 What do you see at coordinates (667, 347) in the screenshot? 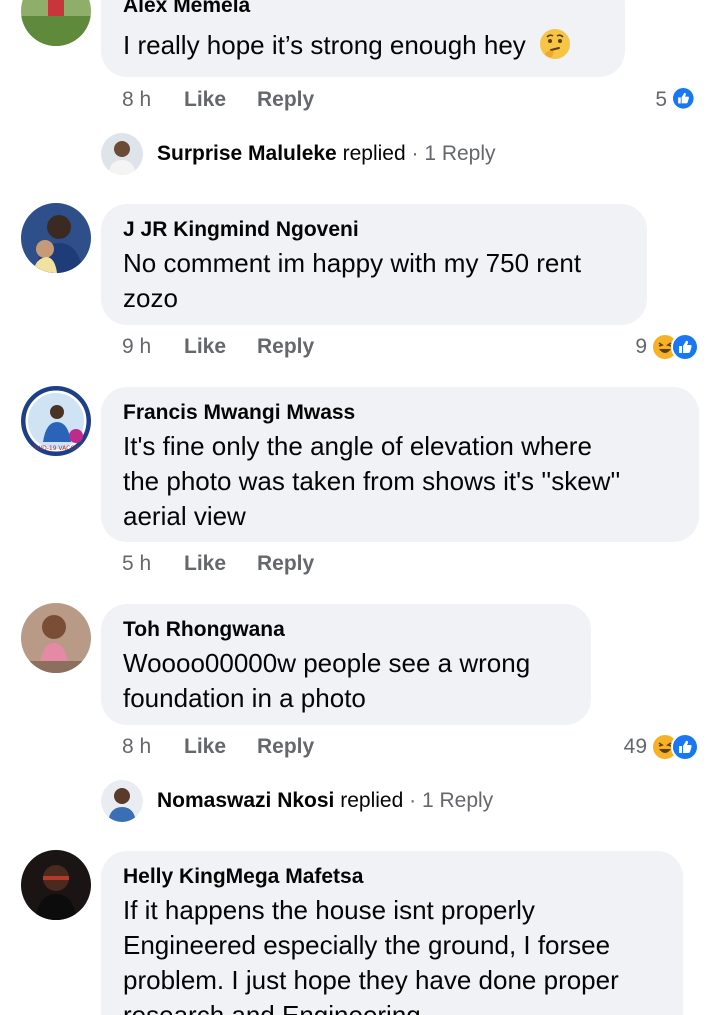
I see `reaction-summary: 9` at bounding box center [667, 347].